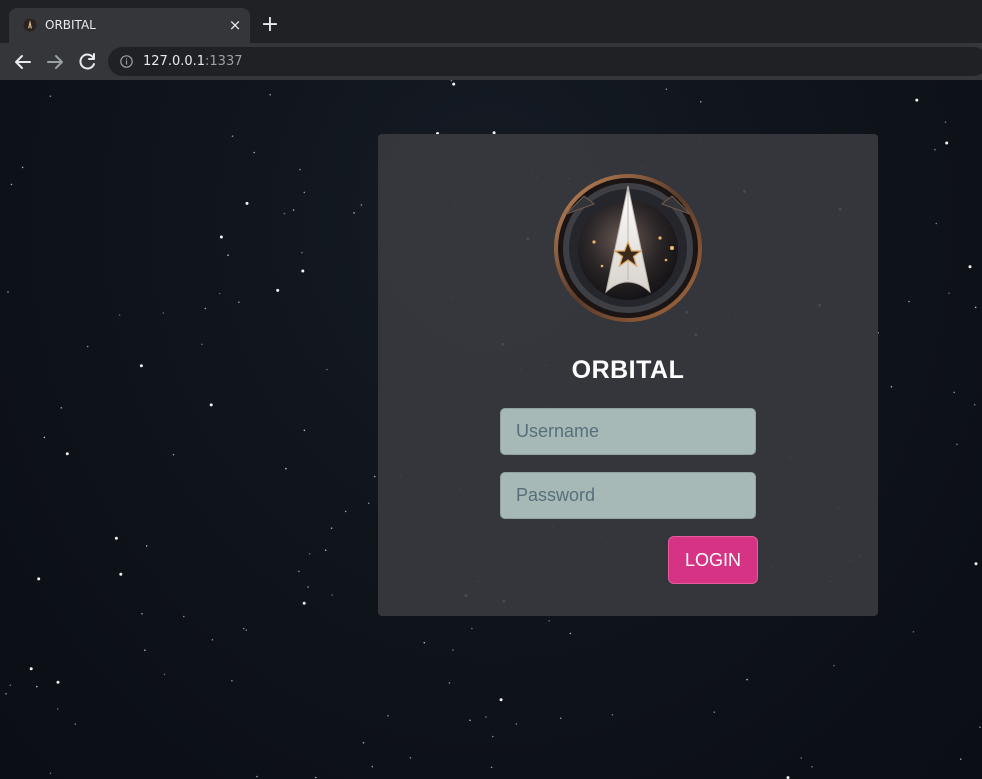 Image resolution: width=982 pixels, height=779 pixels. Describe the element at coordinates (545, 61) in the screenshot. I see `address-bar: 127.0.0.1:1337` at that location.